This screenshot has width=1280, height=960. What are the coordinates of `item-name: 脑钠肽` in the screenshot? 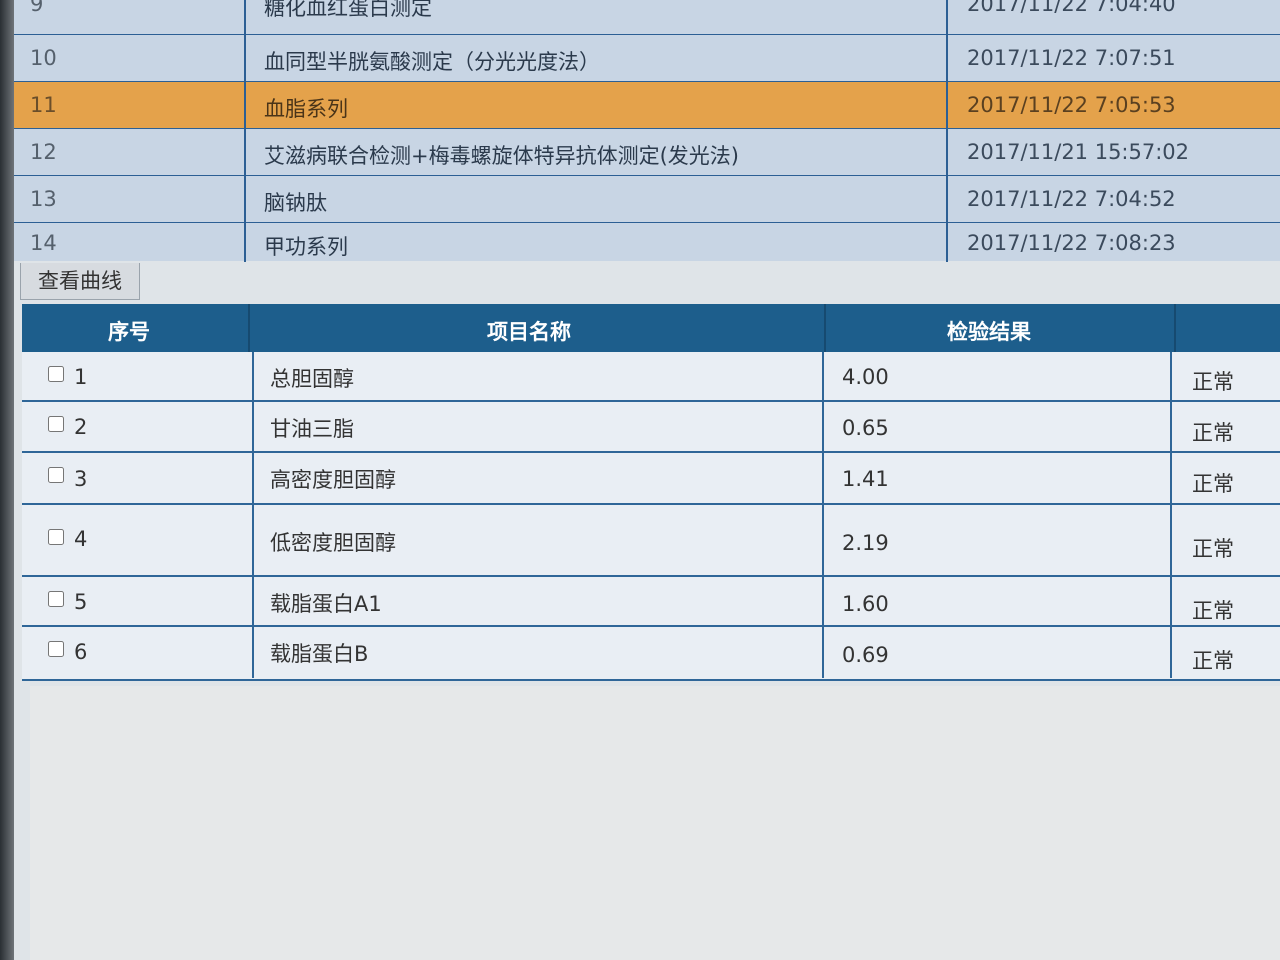 It's located at (295, 203).